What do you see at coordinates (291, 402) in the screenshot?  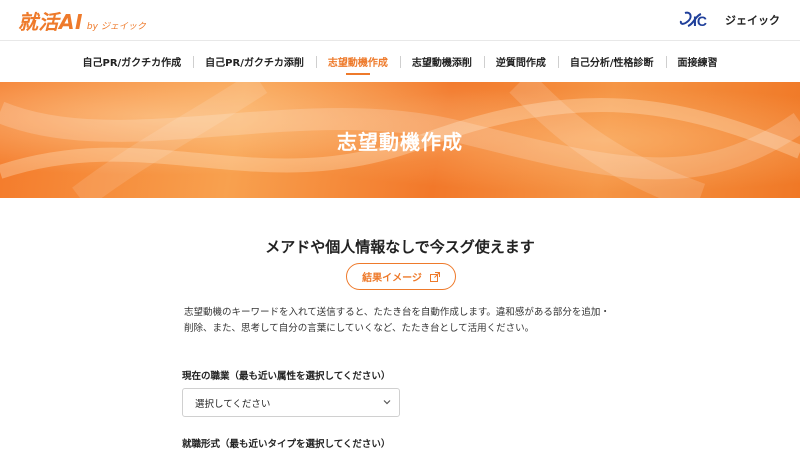 I see `occupation-select: 選択してください` at bounding box center [291, 402].